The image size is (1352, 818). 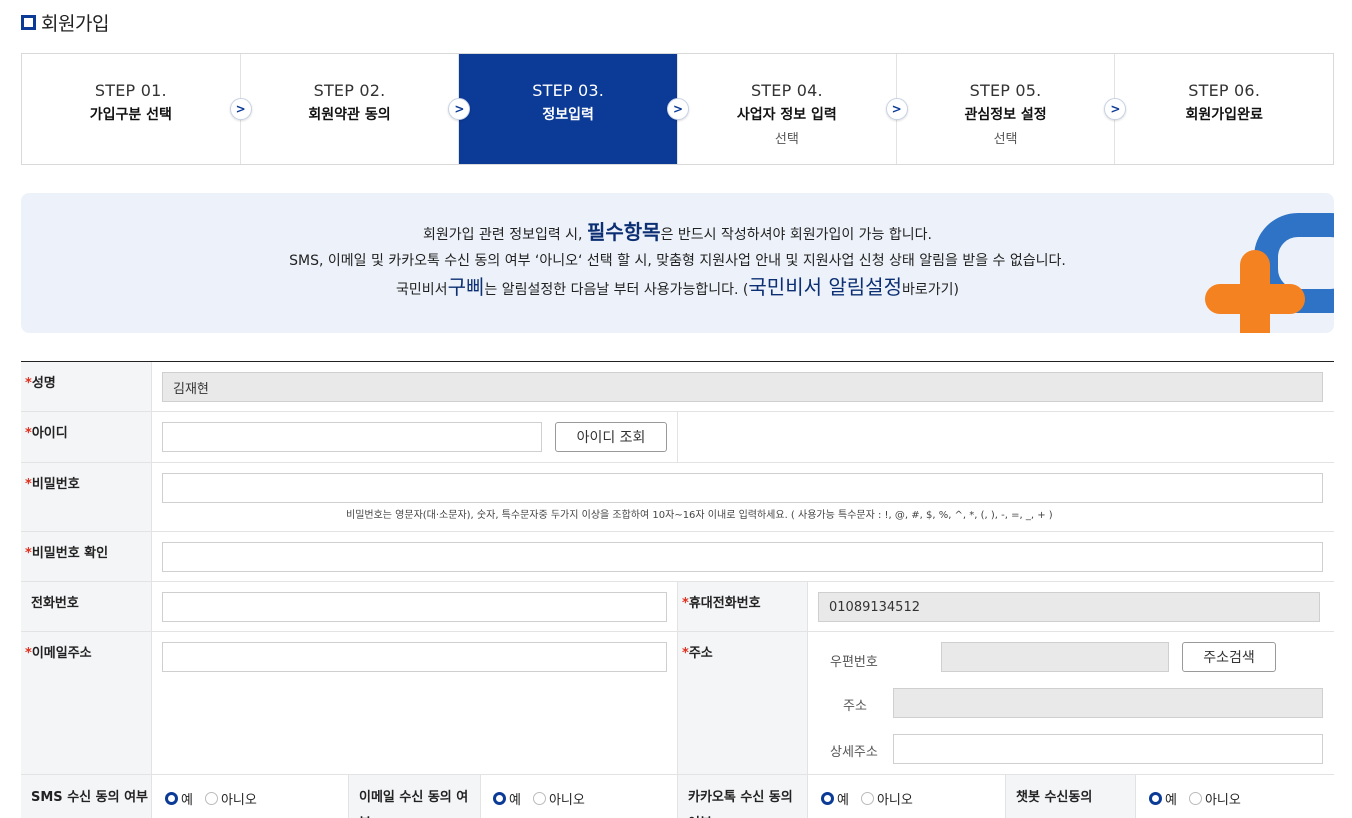 I want to click on id-check-button: 아이디 조회, so click(x=611, y=437).